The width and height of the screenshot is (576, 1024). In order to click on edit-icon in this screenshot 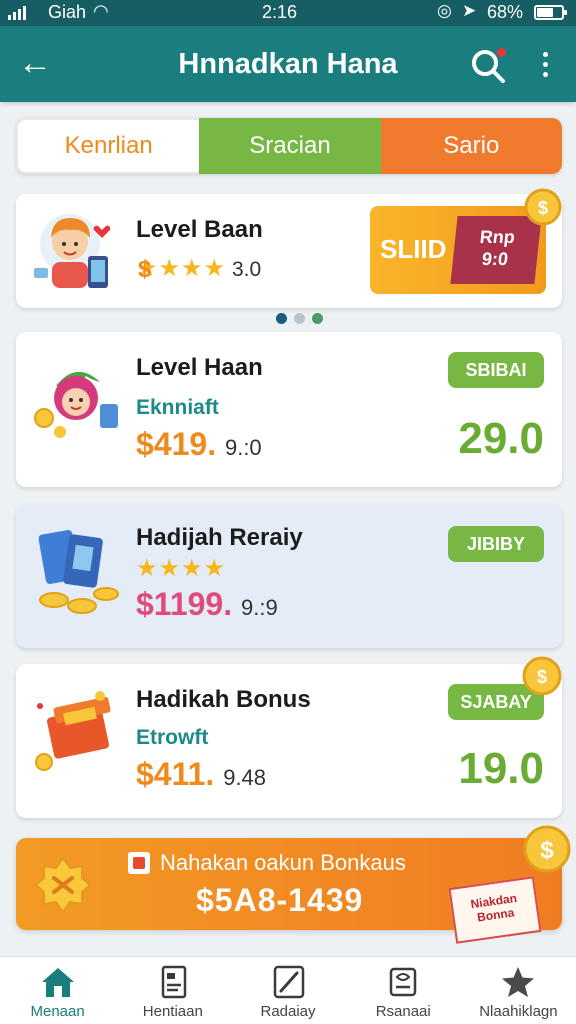, I will do `click(289, 982)`.